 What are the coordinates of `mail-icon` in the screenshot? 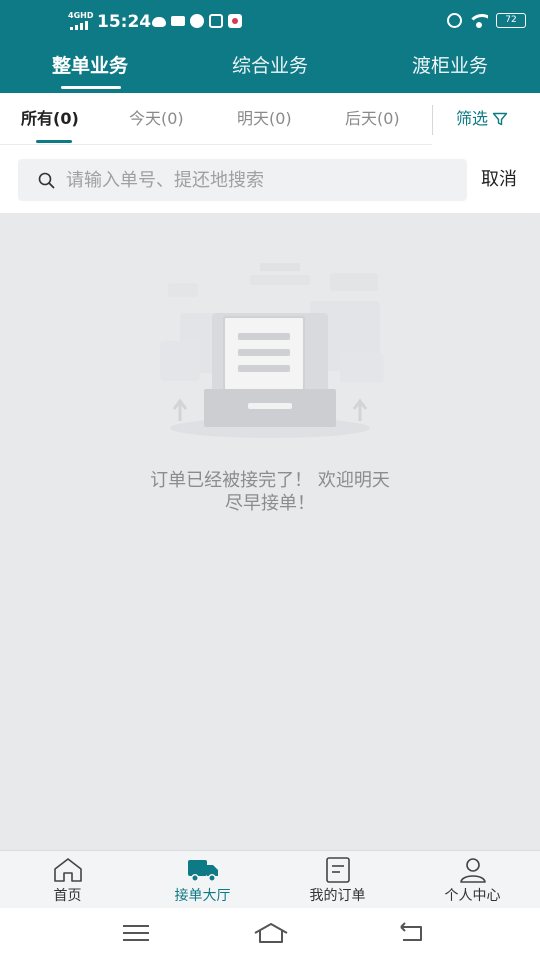 It's located at (178, 21).